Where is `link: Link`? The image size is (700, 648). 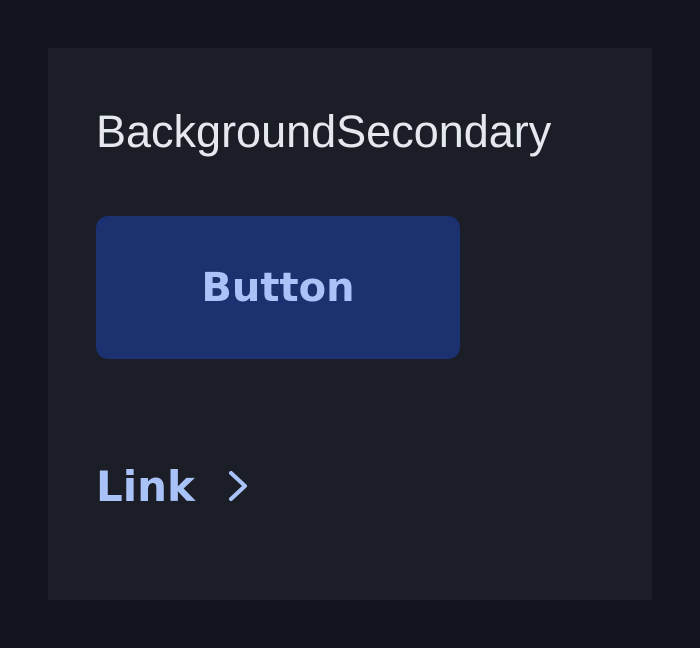
link: Link is located at coordinates (173, 486).